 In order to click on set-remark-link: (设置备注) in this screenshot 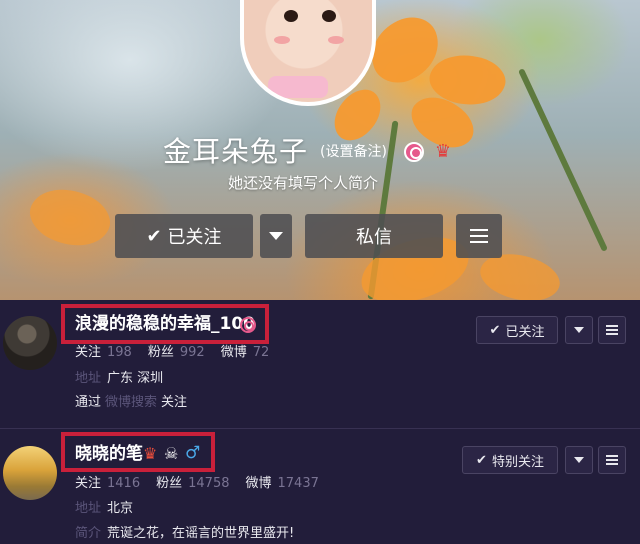, I will do `click(353, 152)`.